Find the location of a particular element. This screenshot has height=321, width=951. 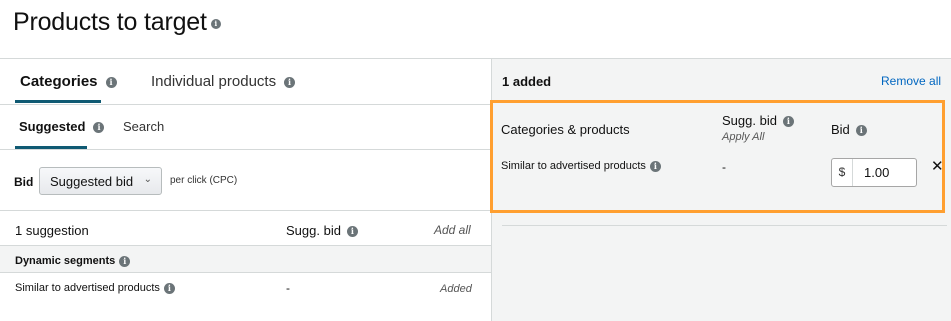

suggestion-count: 1 suggestion is located at coordinates (52, 230).